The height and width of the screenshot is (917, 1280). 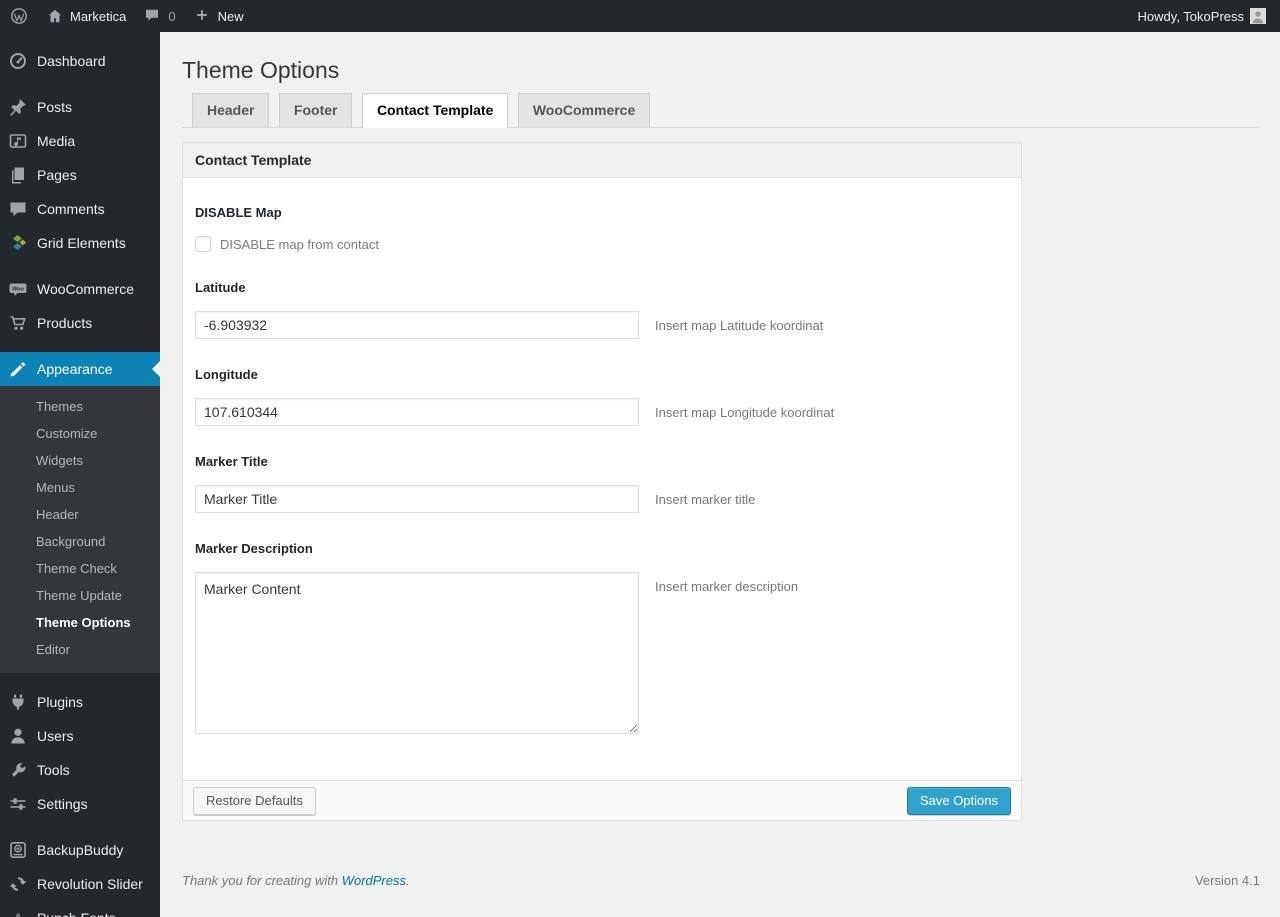 What do you see at coordinates (57, 175) in the screenshot?
I see `sidebar-item-label: Pages` at bounding box center [57, 175].